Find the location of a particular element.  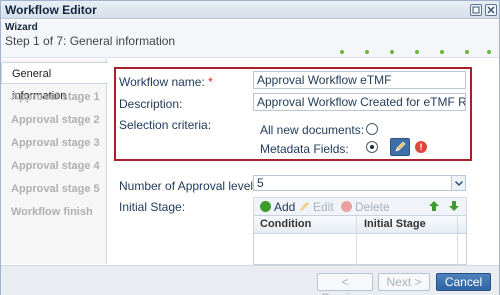

column-header-condition: Condition is located at coordinates (285, 224).